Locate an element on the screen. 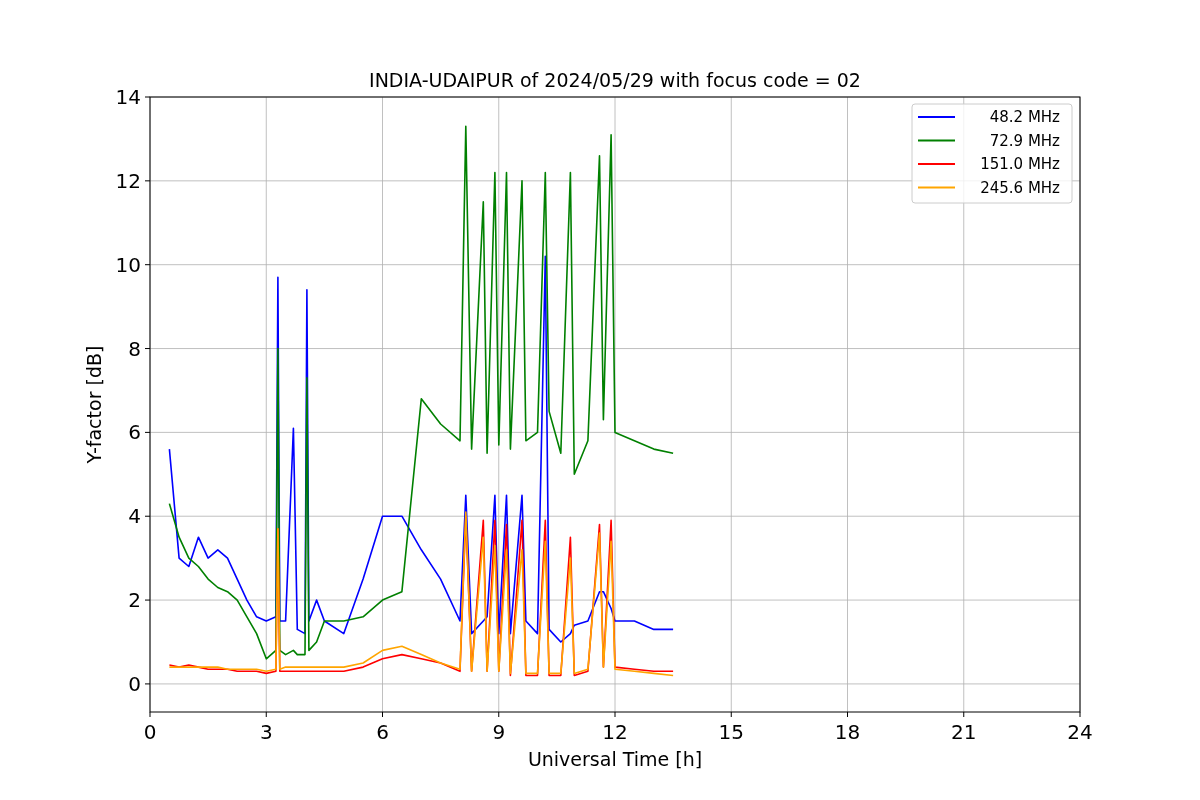 The height and width of the screenshot is (800, 1200). y-tick-label: 10 is located at coordinates (128, 264).